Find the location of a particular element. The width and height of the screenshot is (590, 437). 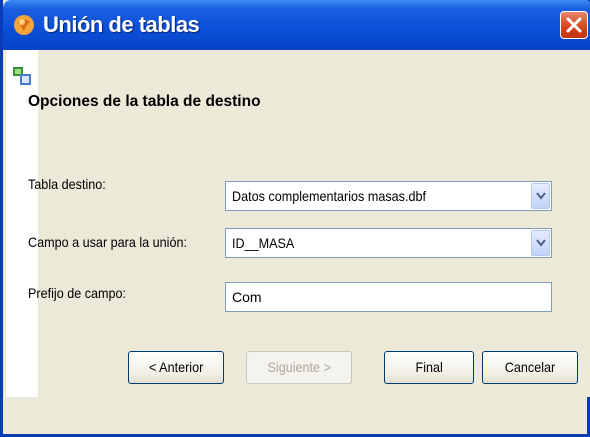

prefijo-input is located at coordinates (388, 297).